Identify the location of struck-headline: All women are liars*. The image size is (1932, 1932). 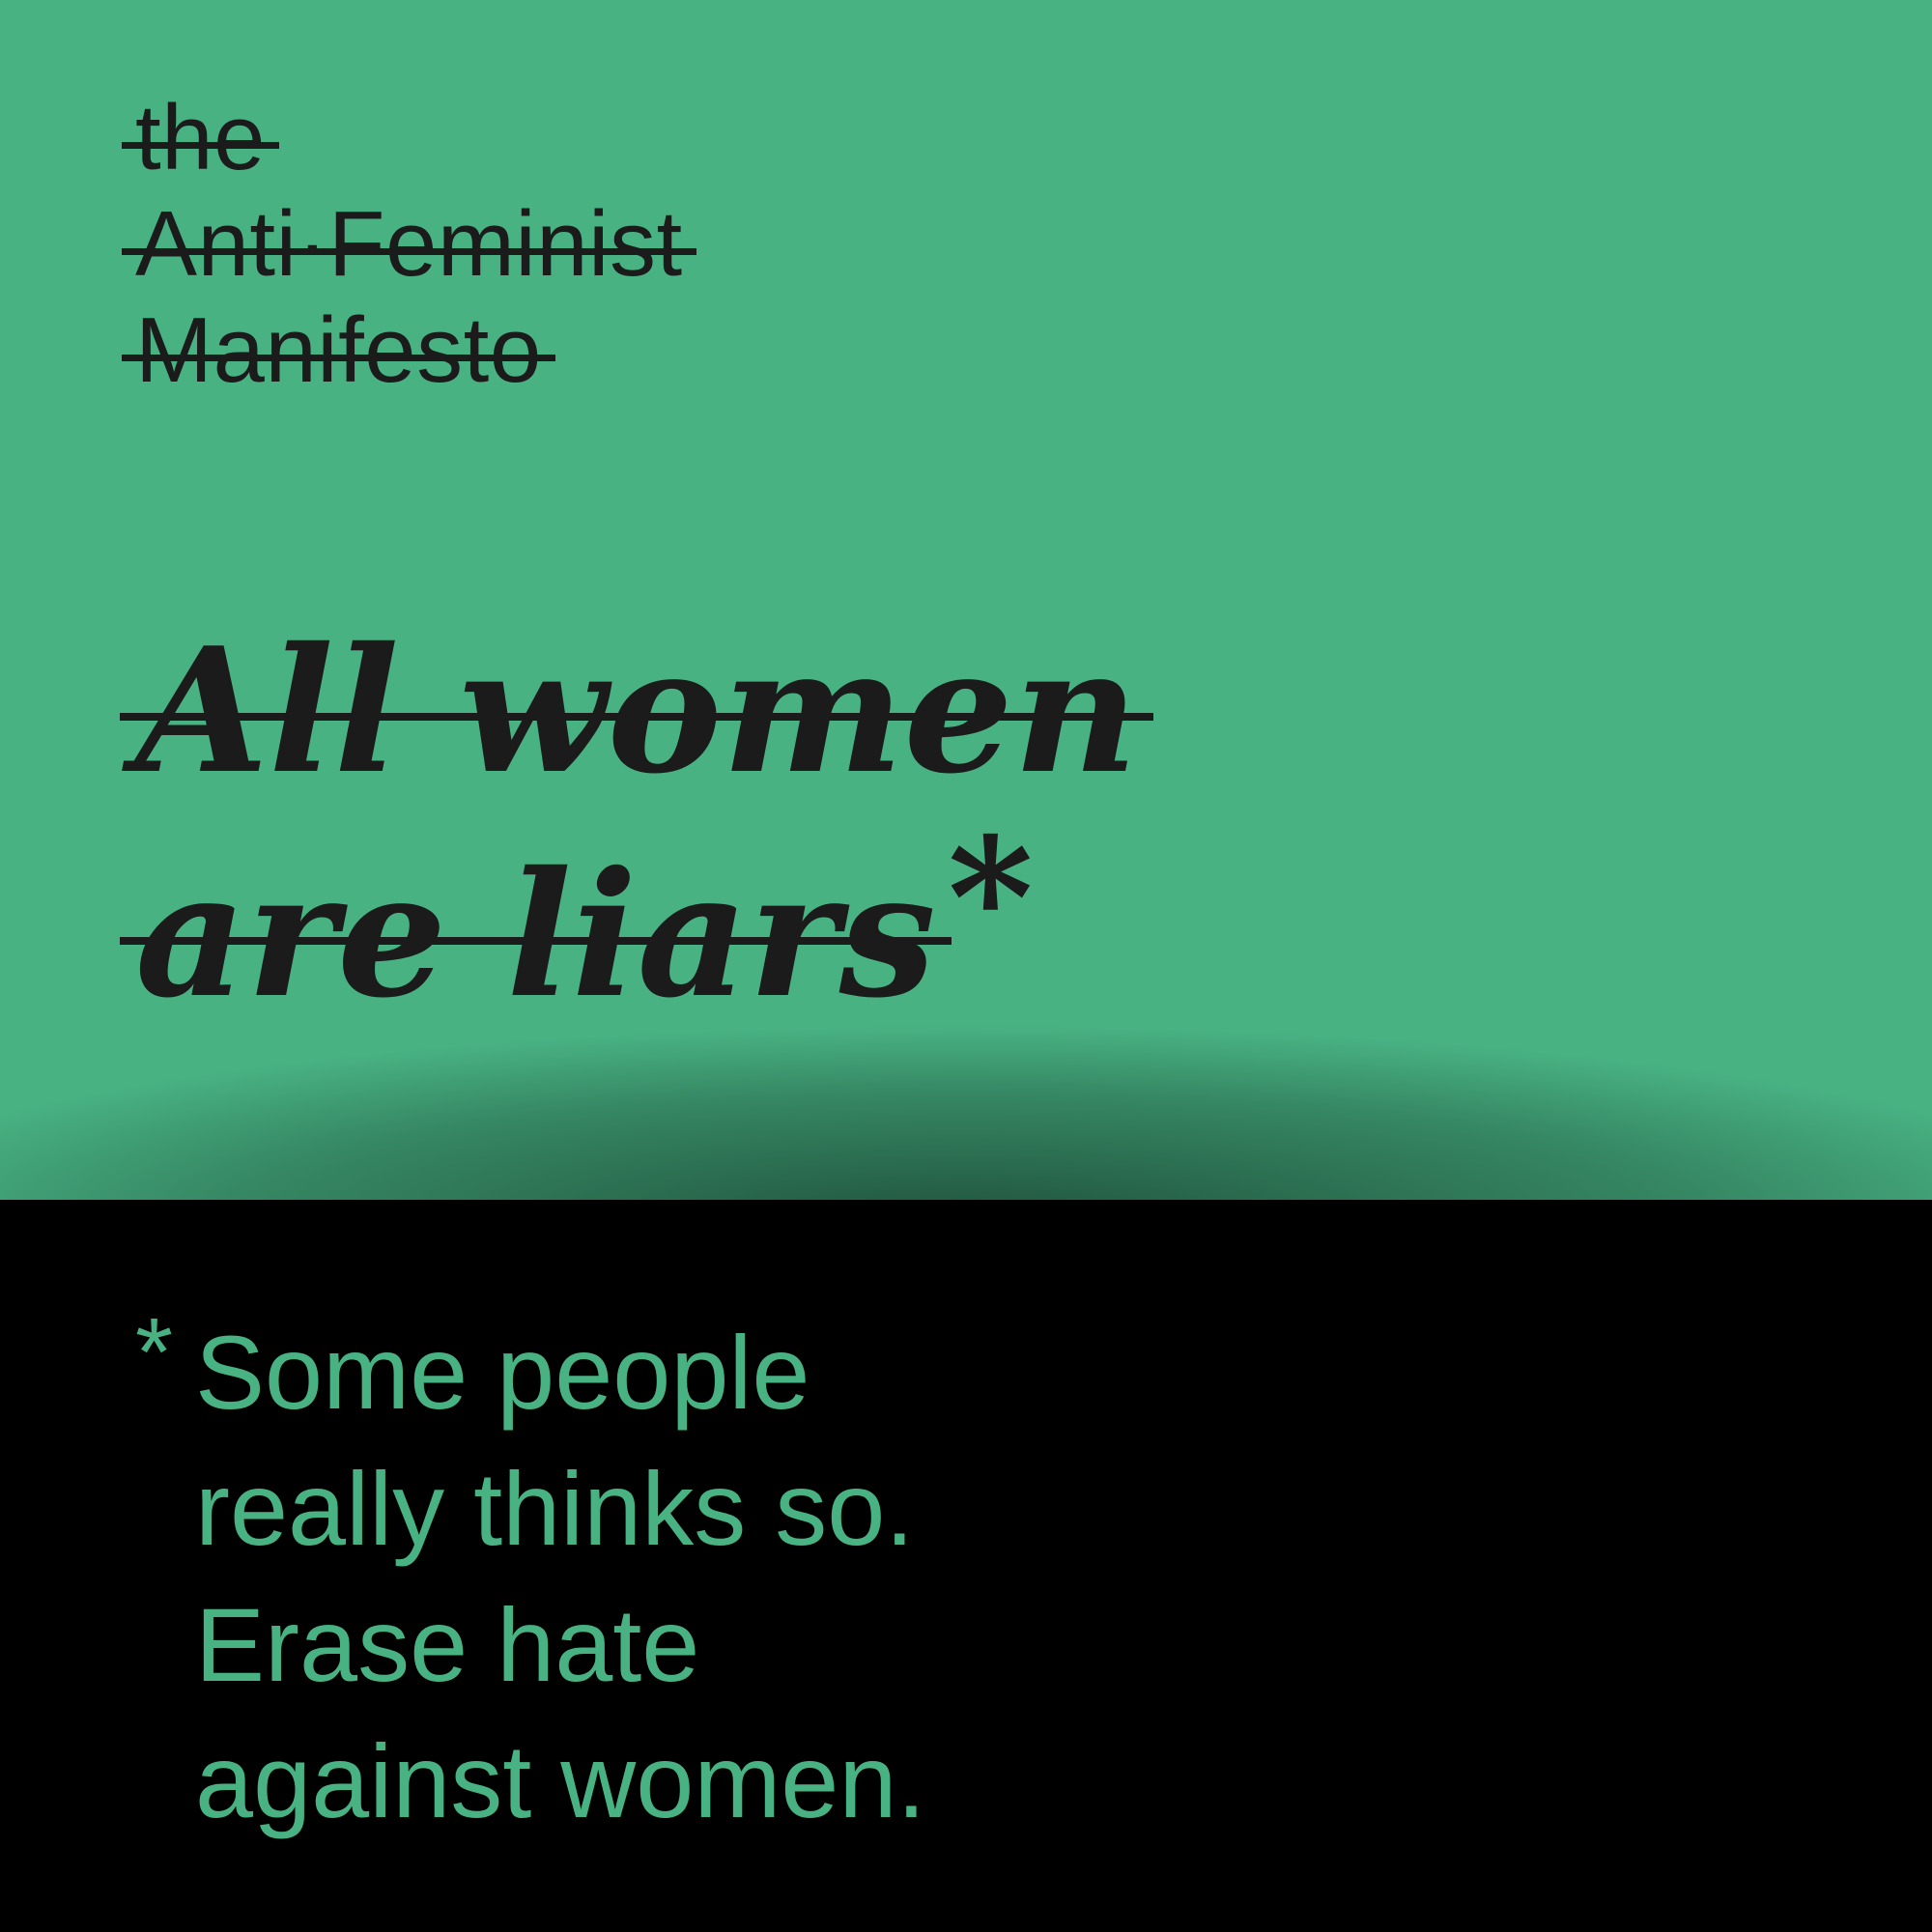
(637, 823).